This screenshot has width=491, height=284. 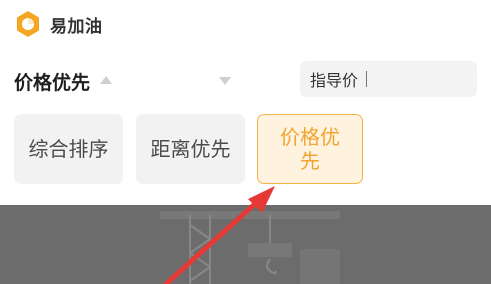 What do you see at coordinates (106, 80) in the screenshot?
I see `chevron-up-icon` at bounding box center [106, 80].